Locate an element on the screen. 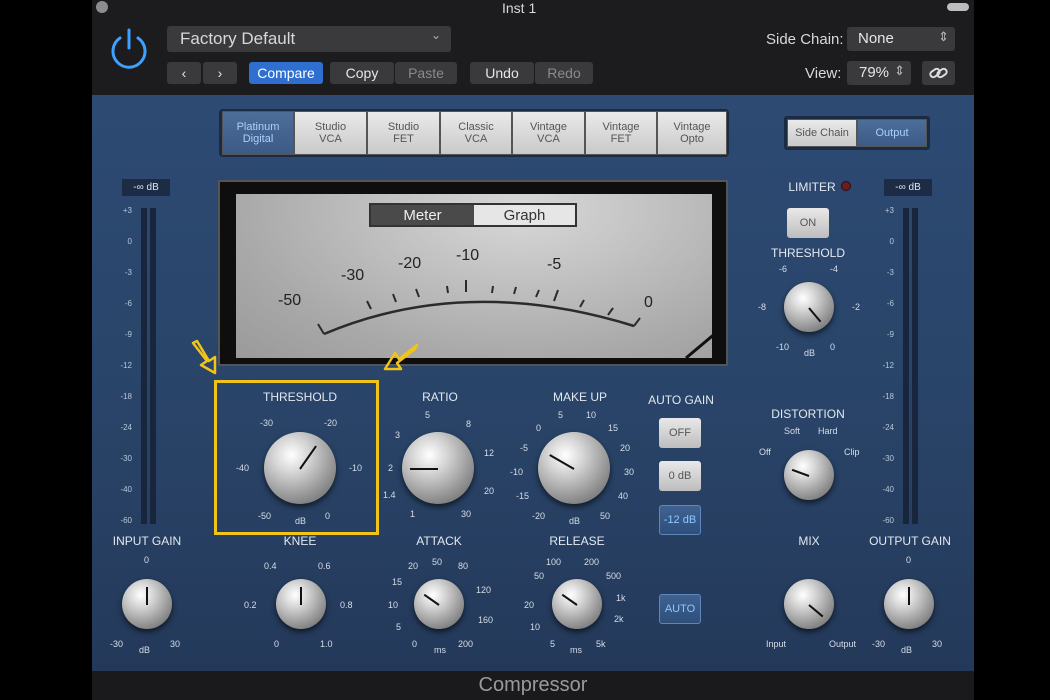 Image resolution: width=1050 pixels, height=700 pixels. paste-button: Paste is located at coordinates (426, 73).